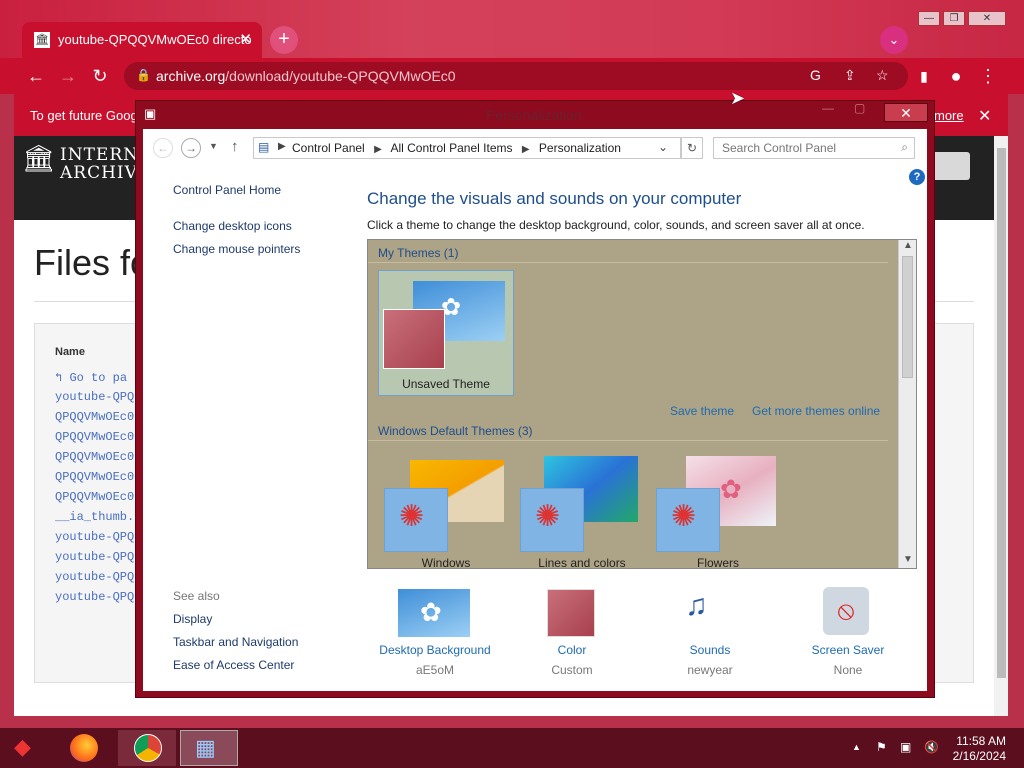  Describe the element at coordinates (245, 39) in the screenshot. I see `tab-close-icon: ✕` at that location.